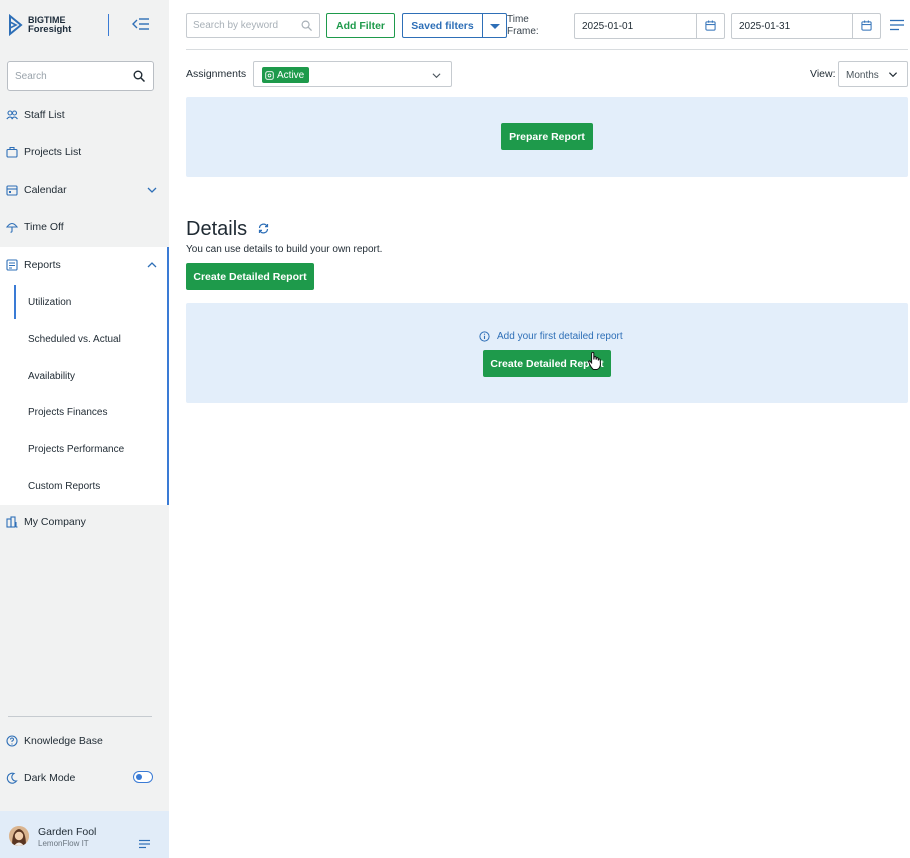  Describe the element at coordinates (560, 336) in the screenshot. I see `add-first-detailed-report-label: Add your first detailed report` at that location.